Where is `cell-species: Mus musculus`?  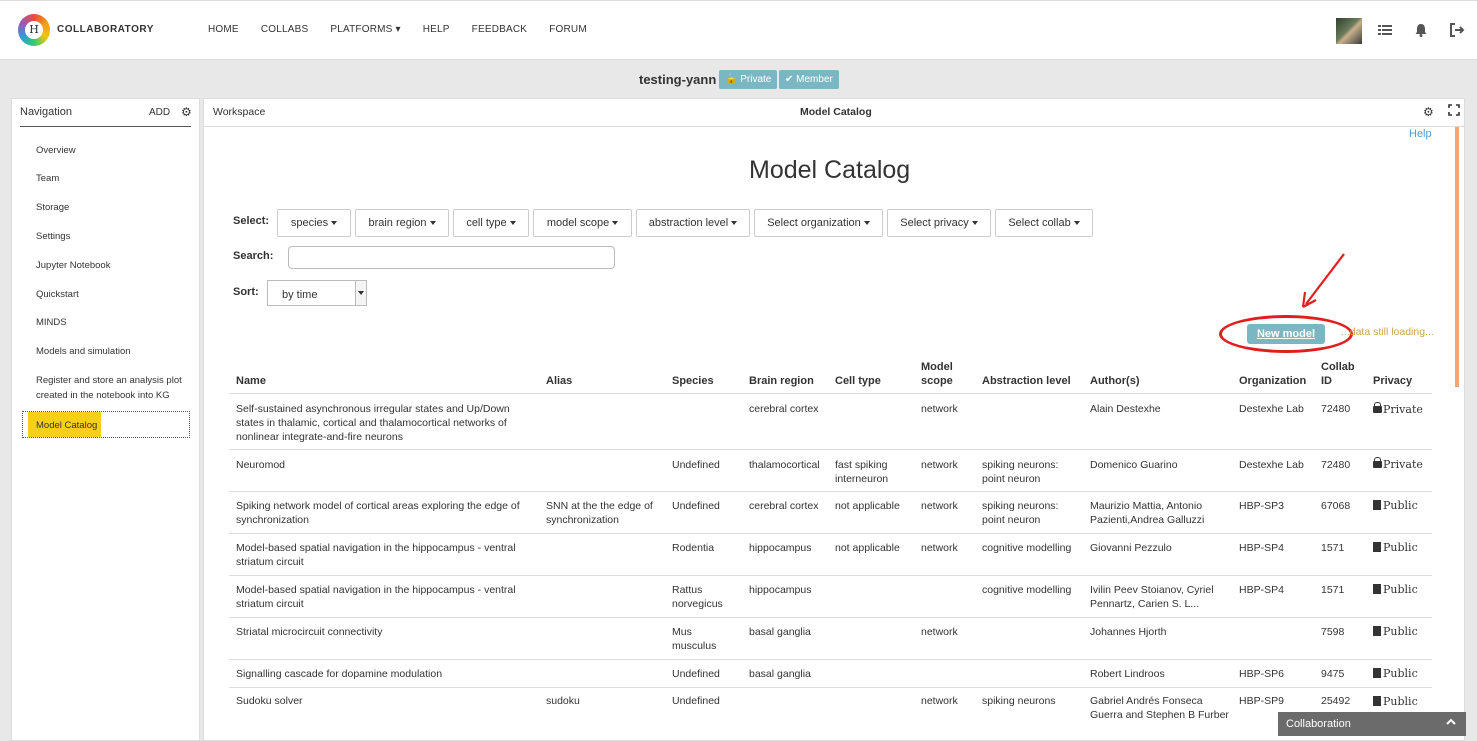
cell-species: Mus musculus is located at coordinates (694, 639).